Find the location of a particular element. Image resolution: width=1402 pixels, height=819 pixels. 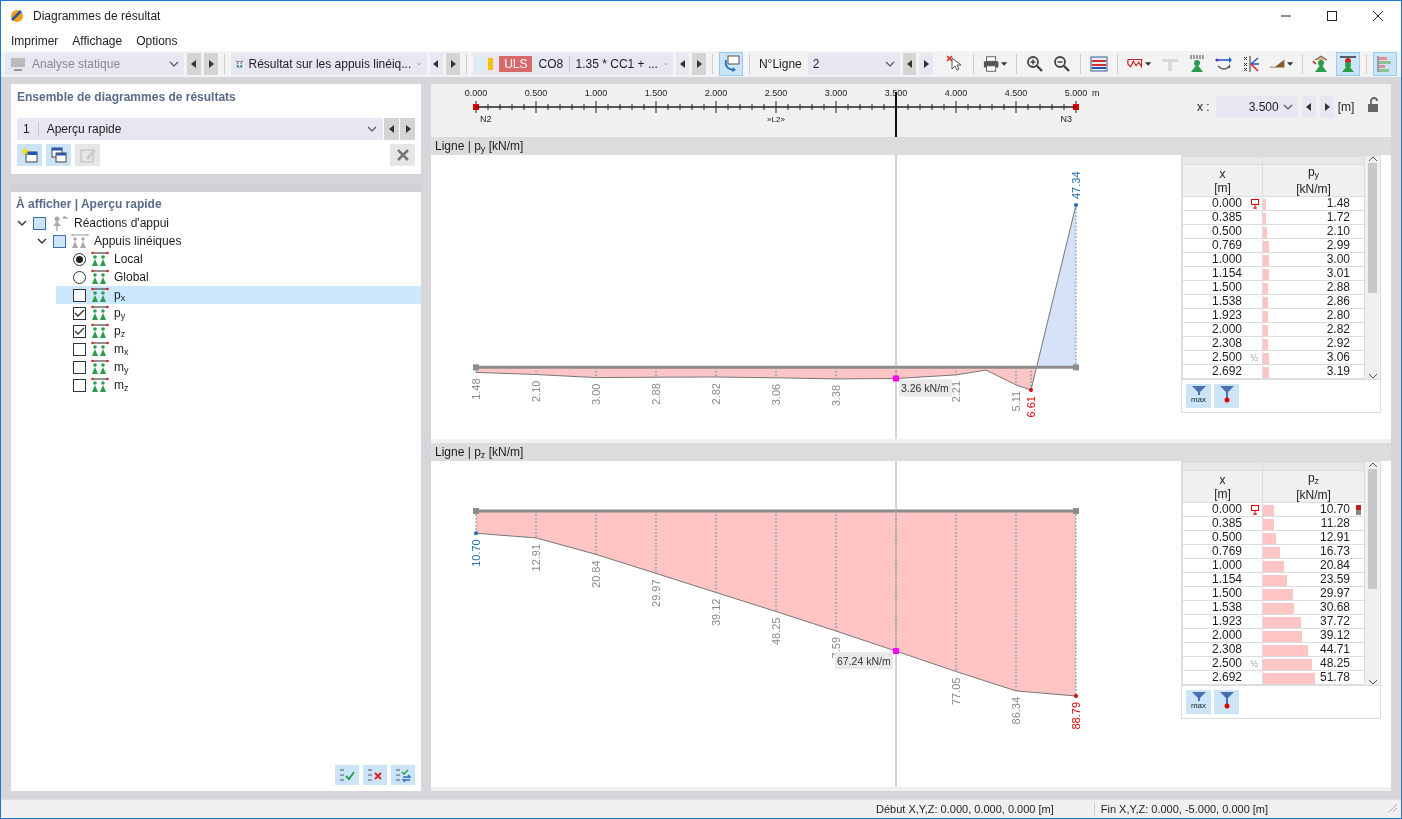

swap-arrows-icon is located at coordinates (1223, 64).